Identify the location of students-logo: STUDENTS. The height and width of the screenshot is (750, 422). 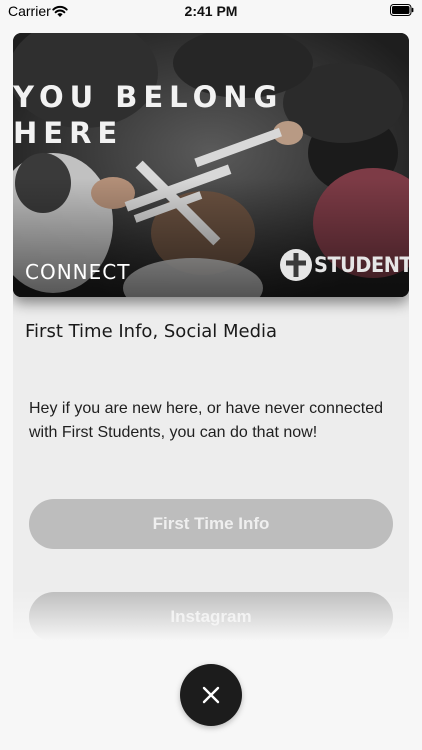
(344, 265).